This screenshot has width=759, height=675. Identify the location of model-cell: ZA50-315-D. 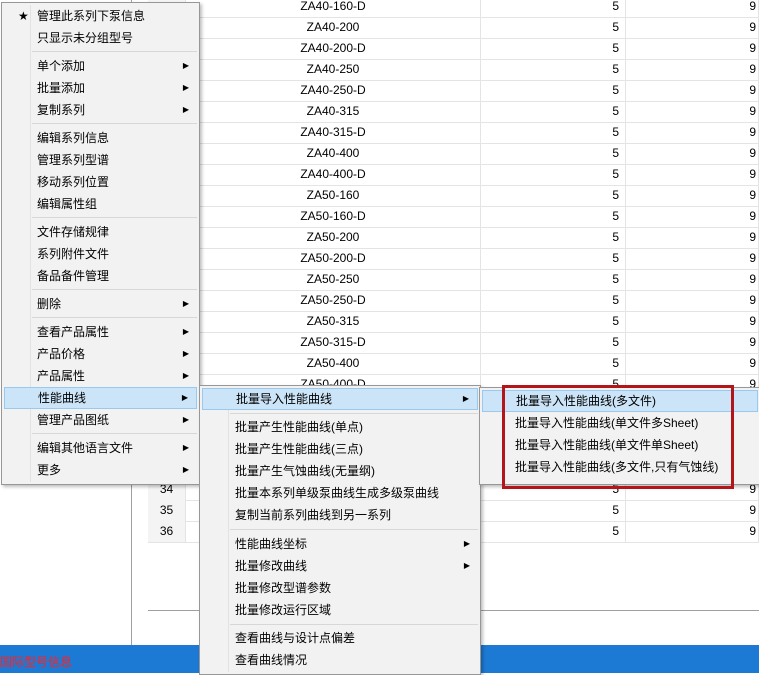
(333, 342).